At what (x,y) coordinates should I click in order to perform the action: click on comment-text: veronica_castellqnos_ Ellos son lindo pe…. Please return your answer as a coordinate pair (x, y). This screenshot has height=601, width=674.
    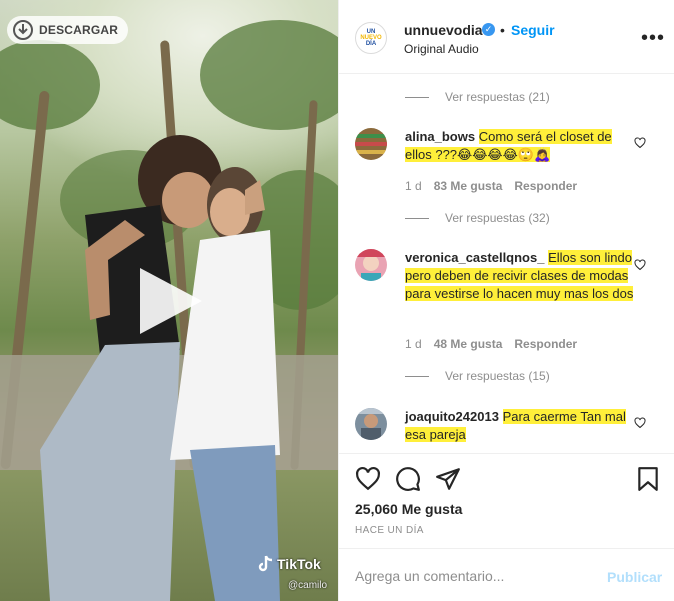
    Looking at the image, I should click on (521, 276).